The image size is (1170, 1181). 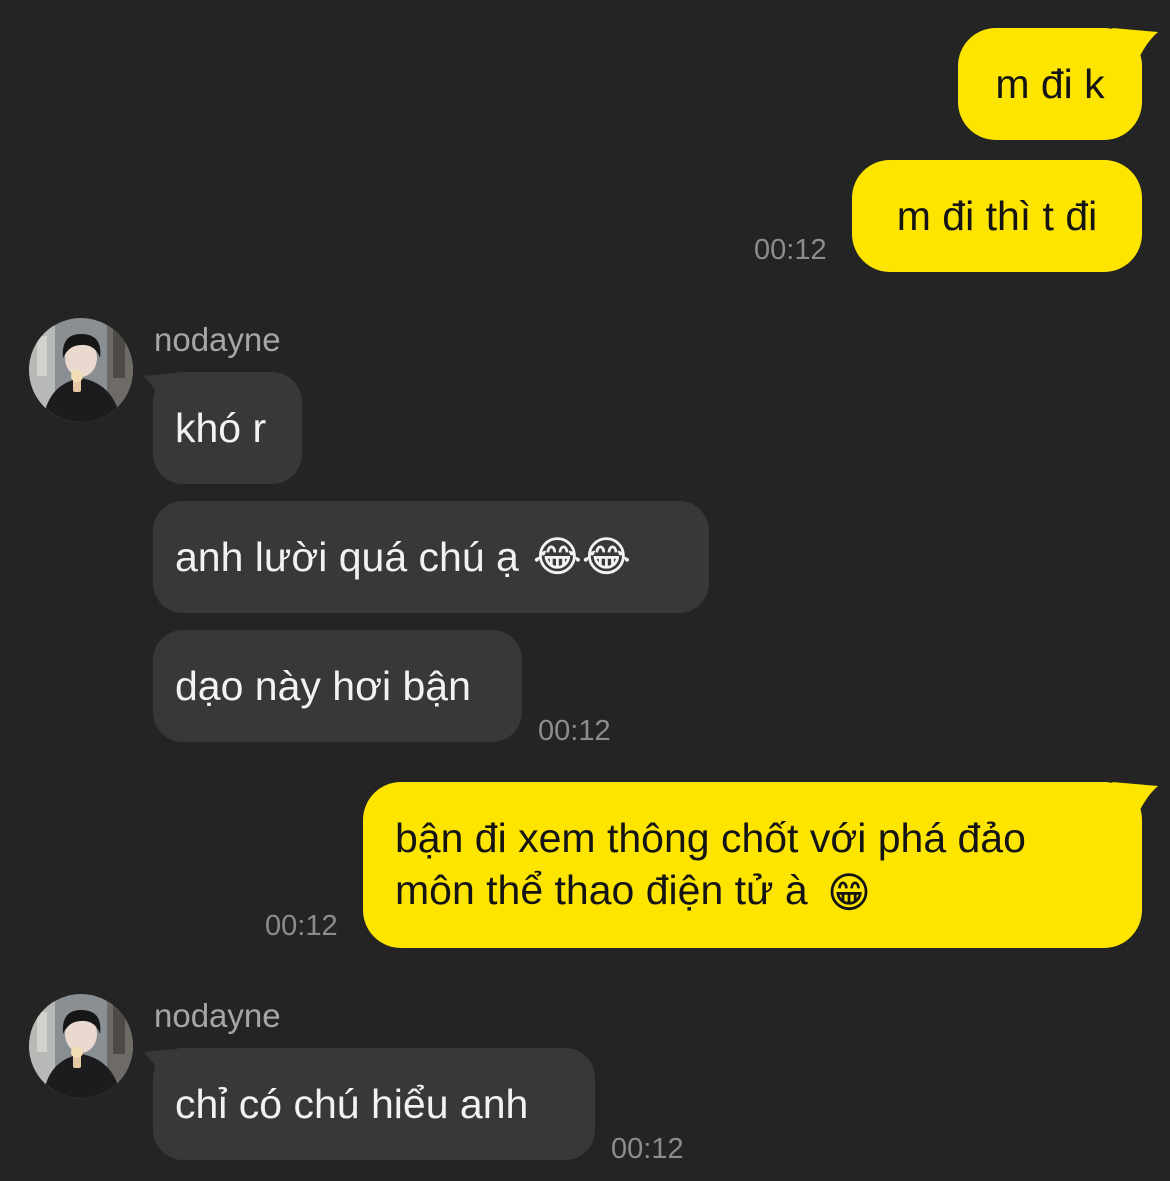 What do you see at coordinates (581, 556) in the screenshot?
I see `face-with-tears-of-joy-emoji: 😂😂` at bounding box center [581, 556].